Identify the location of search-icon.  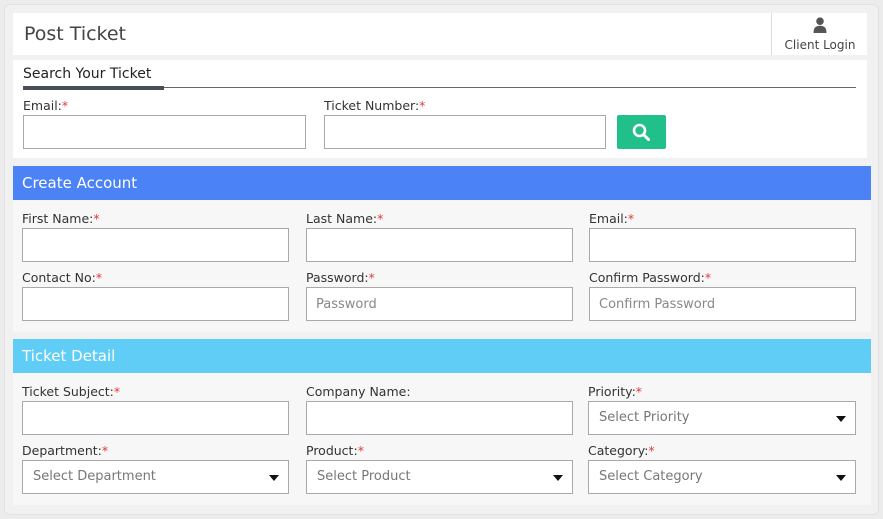
(641, 132).